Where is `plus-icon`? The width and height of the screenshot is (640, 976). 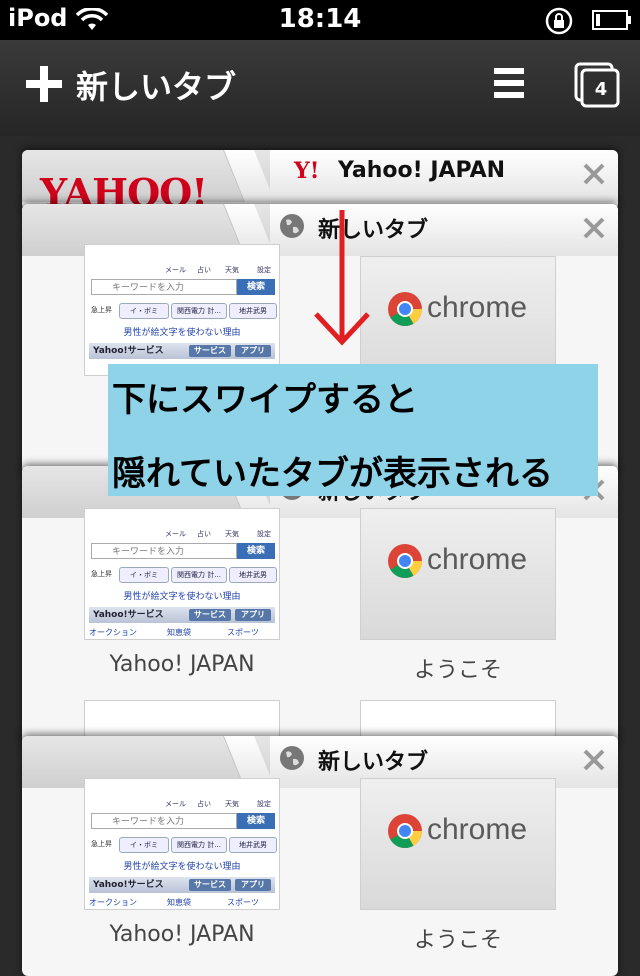
plus-icon is located at coordinates (44, 84).